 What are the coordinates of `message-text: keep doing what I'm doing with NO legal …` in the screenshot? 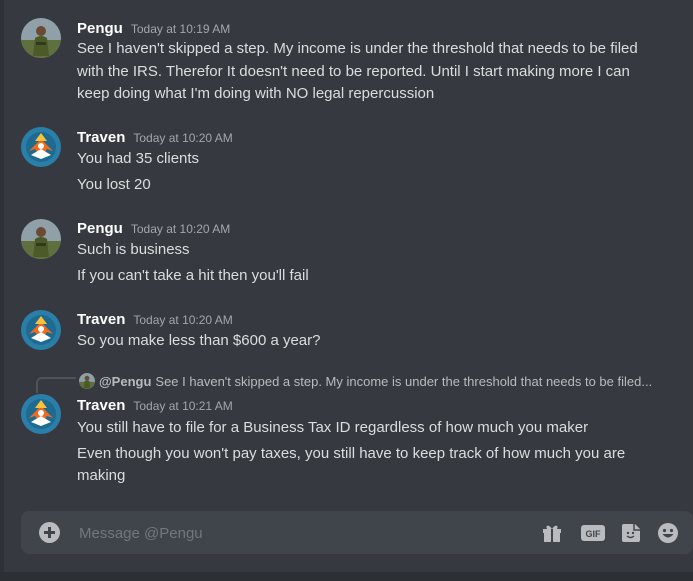 It's located at (256, 93).